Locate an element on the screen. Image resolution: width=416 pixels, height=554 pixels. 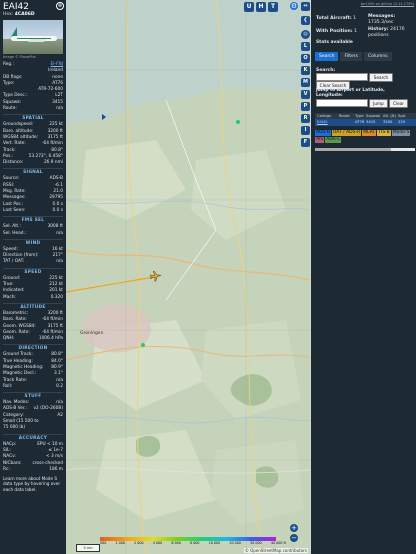
source-badge: ADS-C is located at coordinates (333, 140).